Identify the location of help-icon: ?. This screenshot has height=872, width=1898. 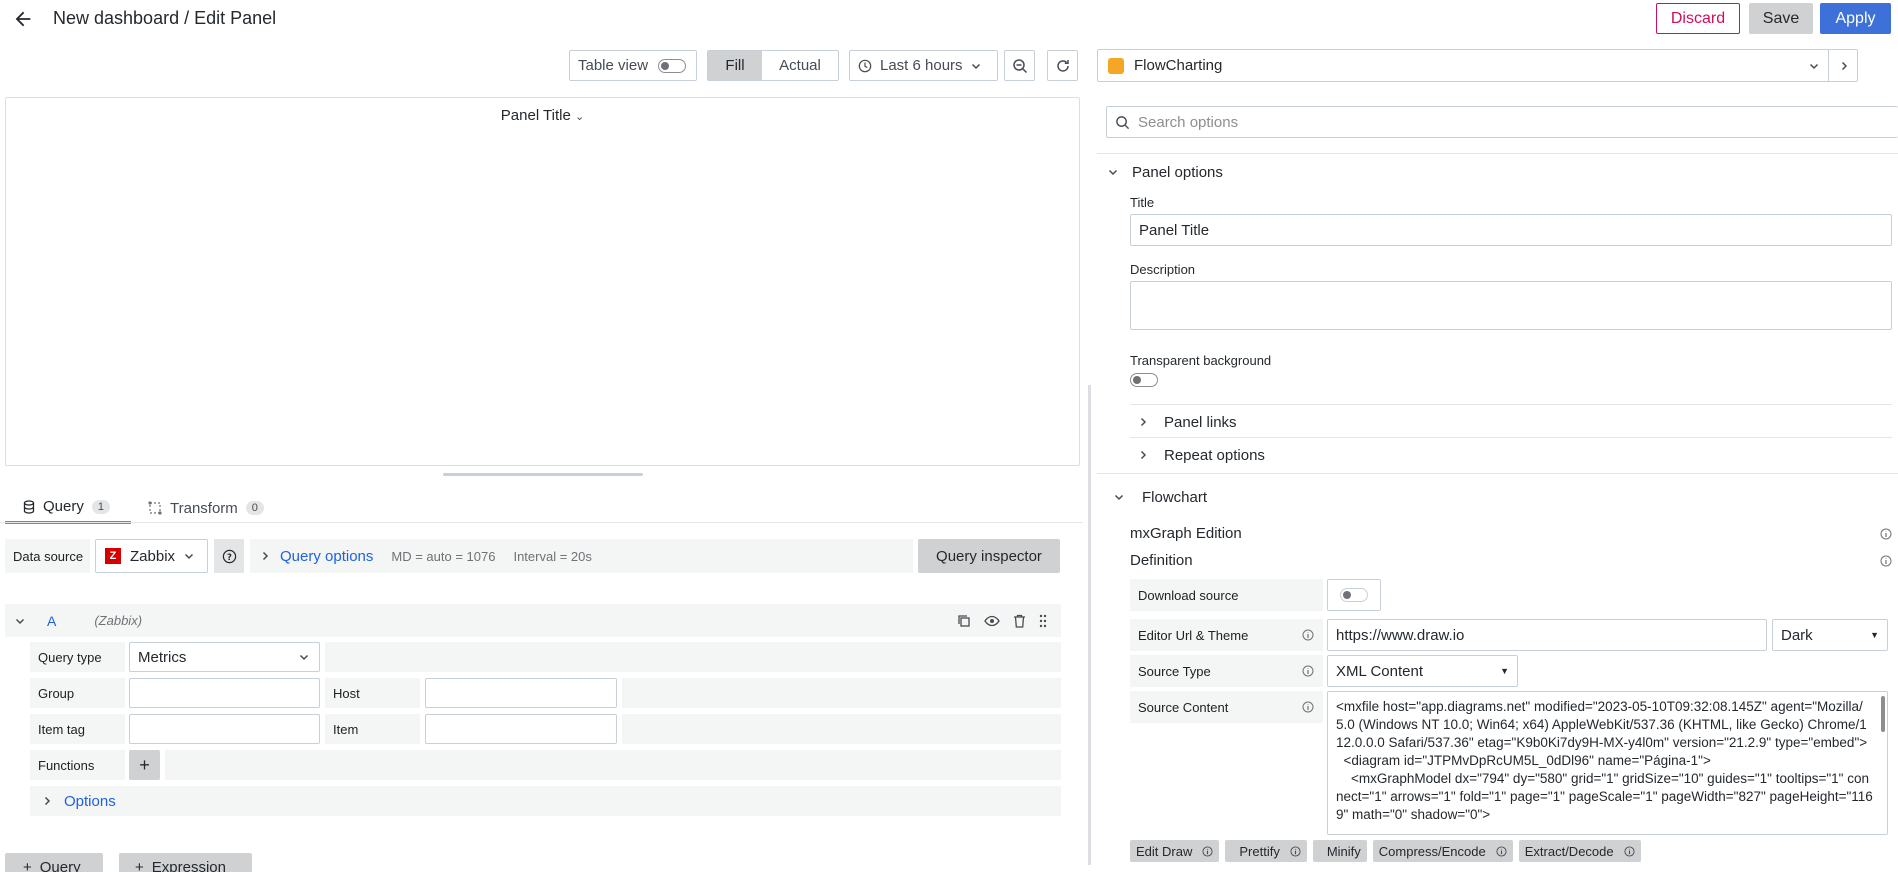
(229, 556).